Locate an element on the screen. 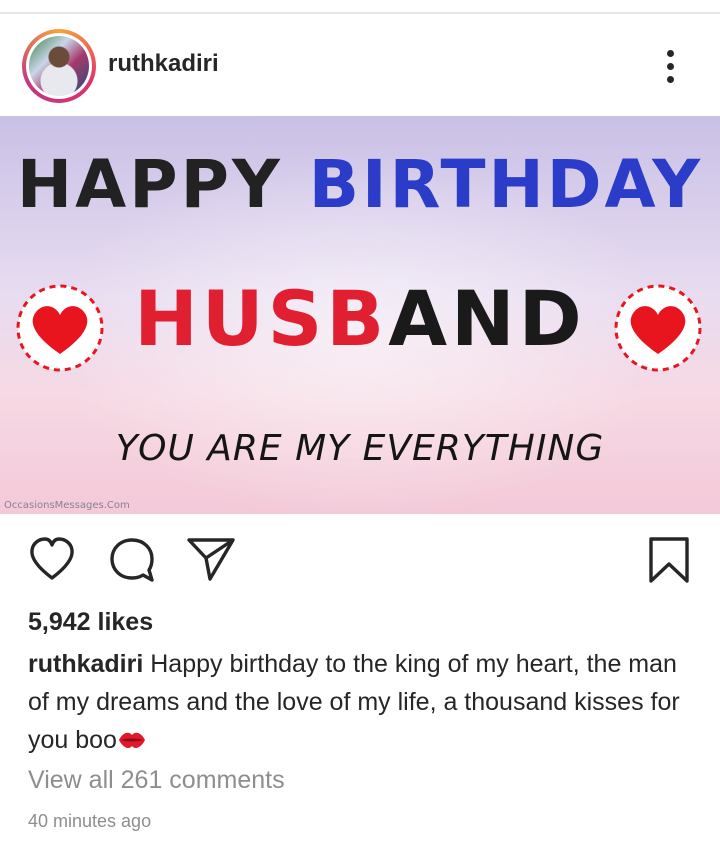 This screenshot has width=720, height=848. kiss-mark-icon is located at coordinates (131, 740).